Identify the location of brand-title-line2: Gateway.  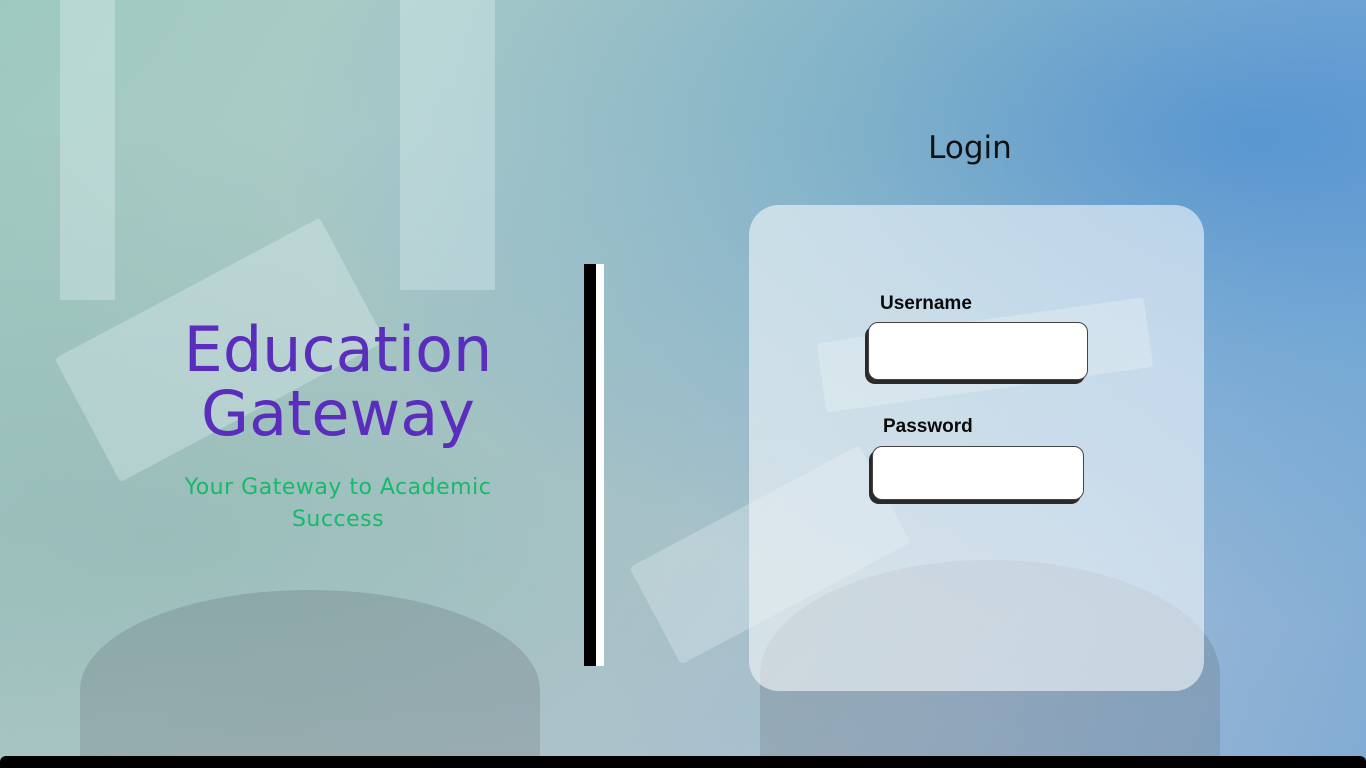
(338, 413).